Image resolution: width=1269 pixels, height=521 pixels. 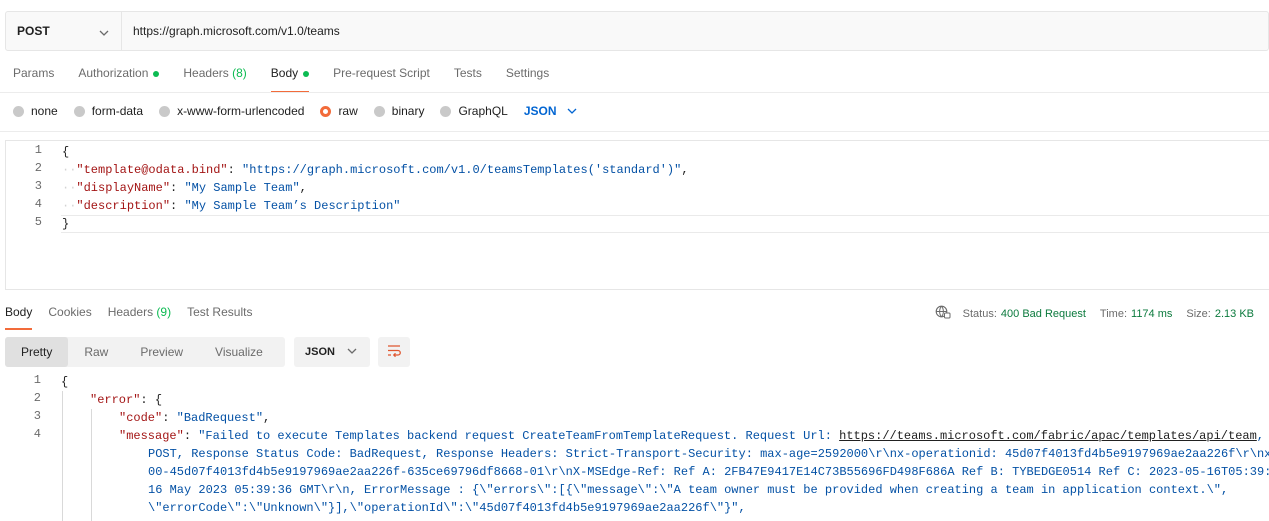 I want to click on tab-test-results: Test Results, so click(x=219, y=317).